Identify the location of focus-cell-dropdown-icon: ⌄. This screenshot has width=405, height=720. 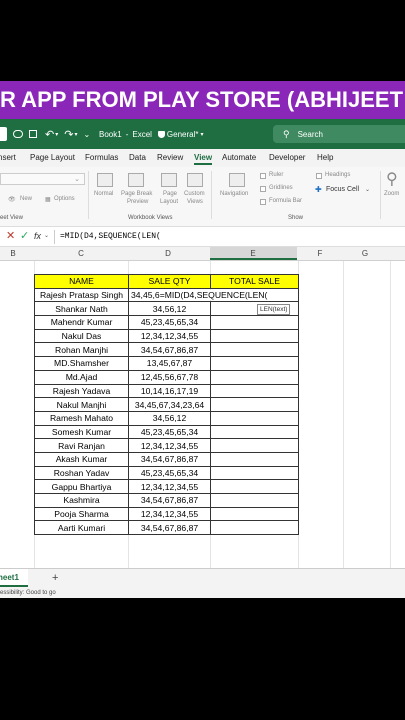
(367, 189).